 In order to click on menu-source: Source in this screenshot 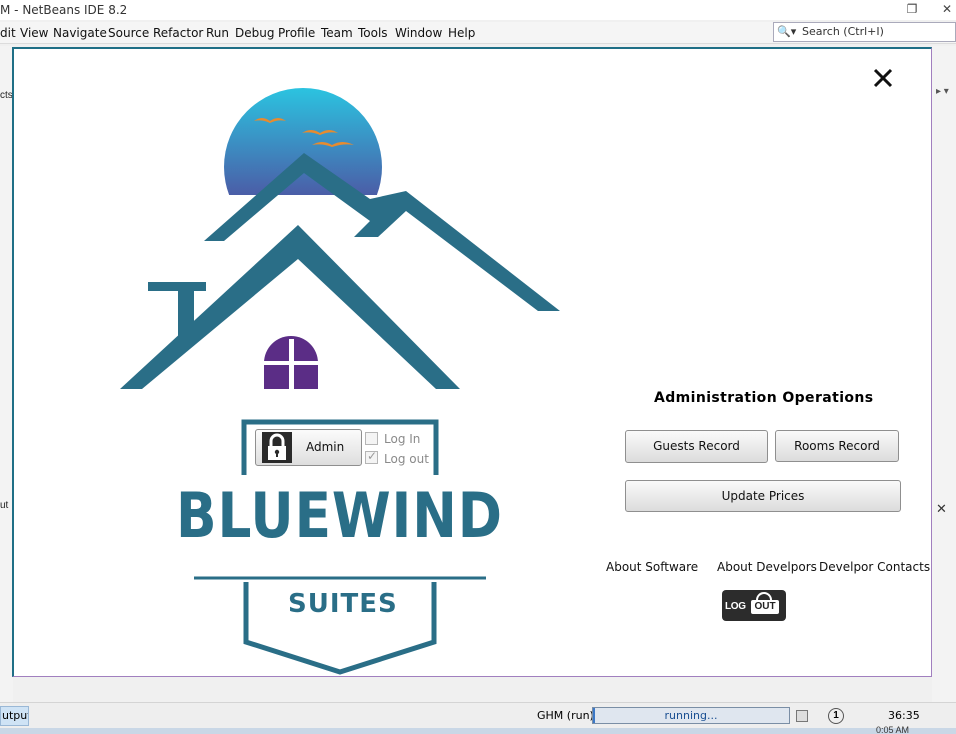, I will do `click(128, 33)`.